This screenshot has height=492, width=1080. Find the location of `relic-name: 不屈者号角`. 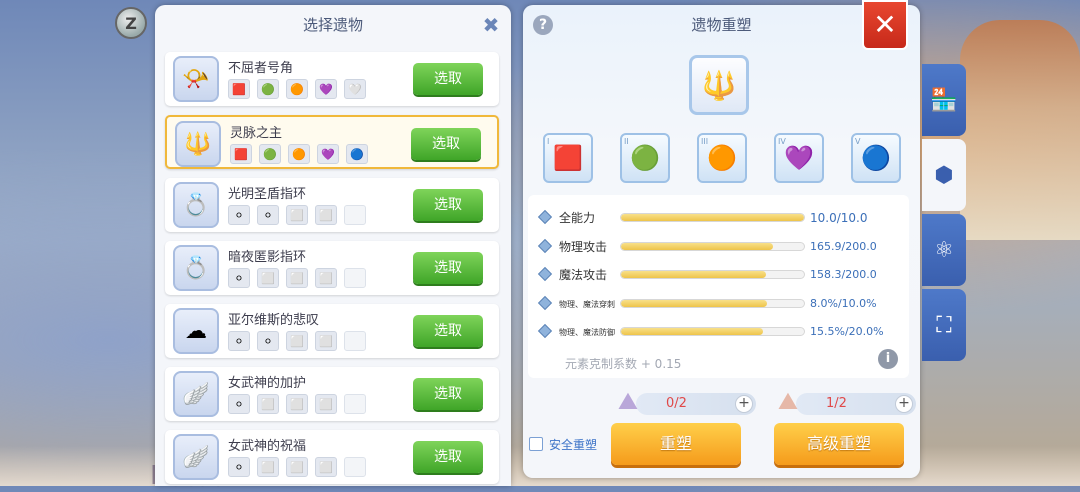

relic-name: 不屈者号角 is located at coordinates (261, 68).